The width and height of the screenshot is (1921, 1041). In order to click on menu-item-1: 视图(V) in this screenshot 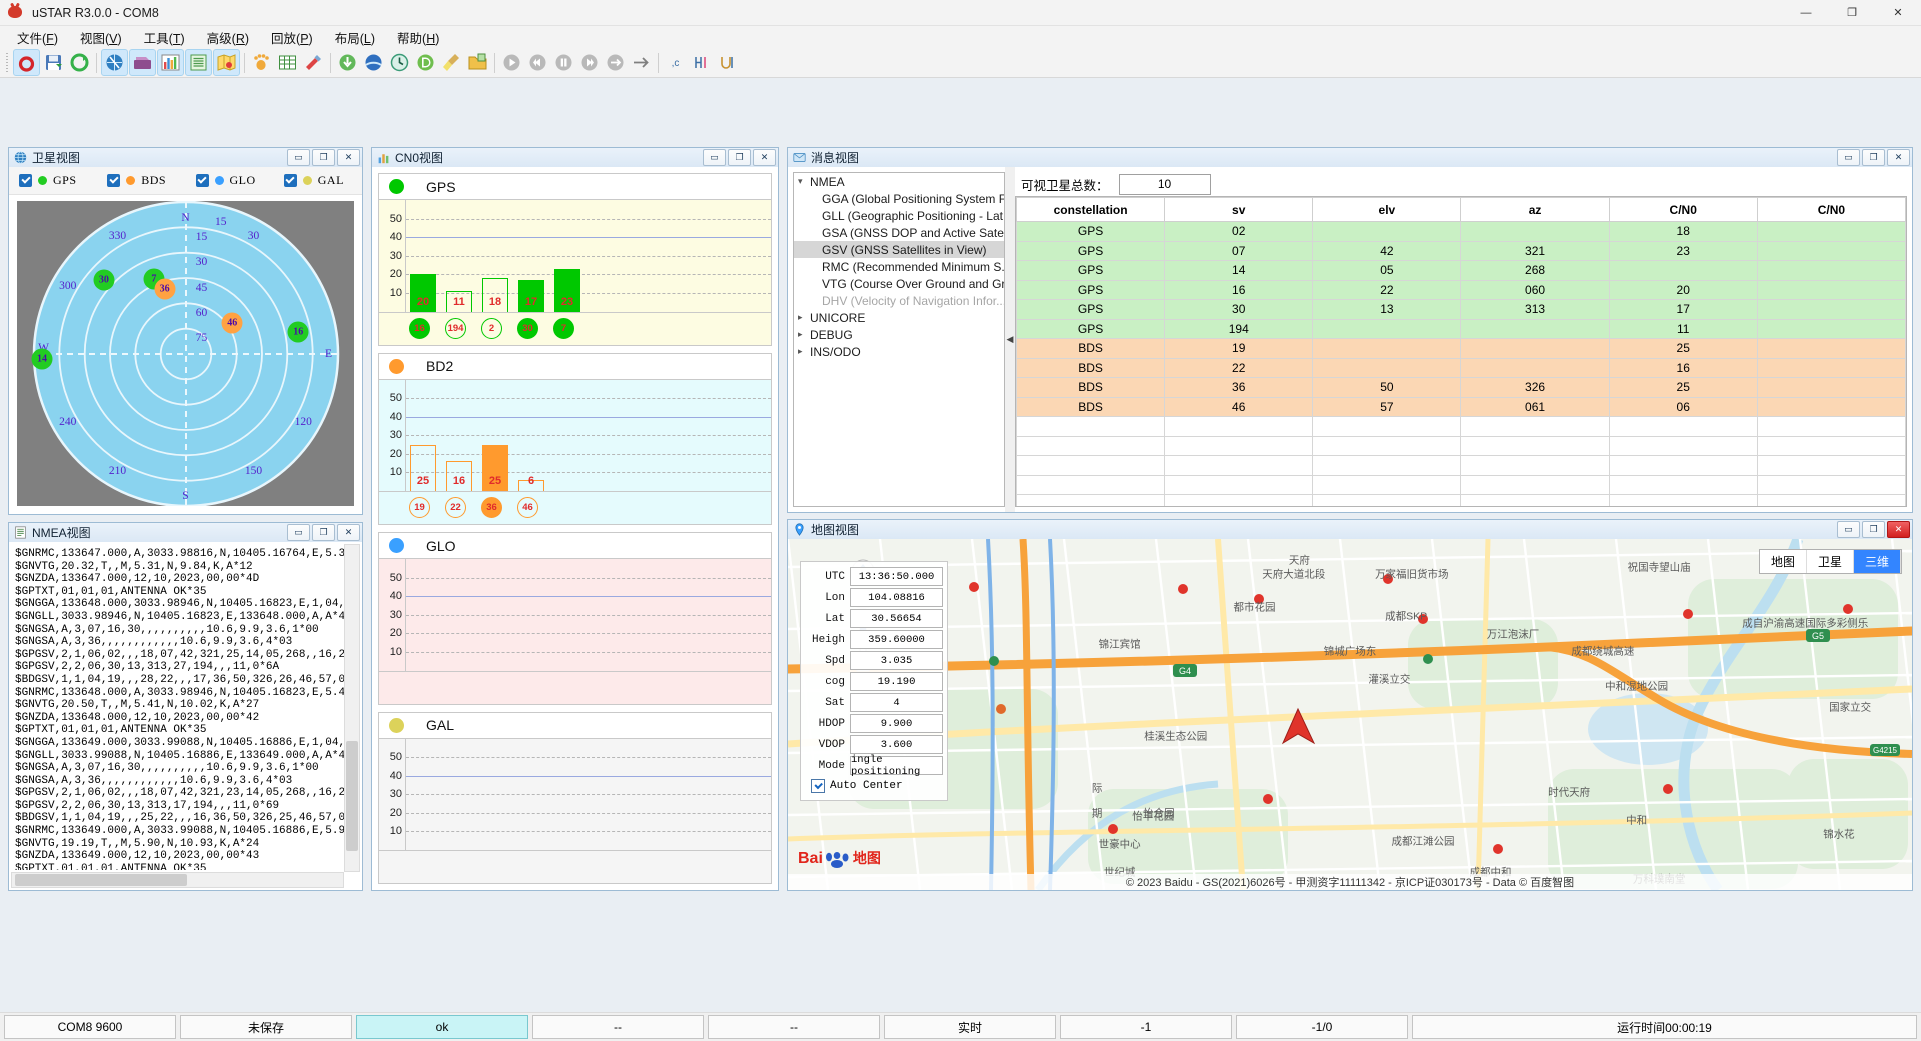, I will do `click(101, 37)`.